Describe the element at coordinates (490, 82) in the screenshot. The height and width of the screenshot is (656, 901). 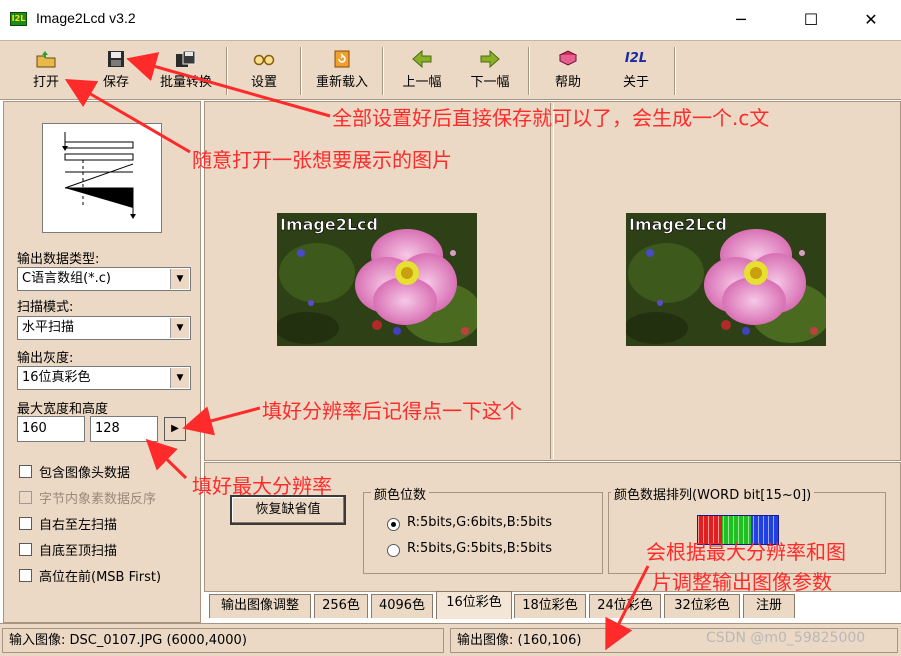
I see `next-image-label: 下一幅` at that location.